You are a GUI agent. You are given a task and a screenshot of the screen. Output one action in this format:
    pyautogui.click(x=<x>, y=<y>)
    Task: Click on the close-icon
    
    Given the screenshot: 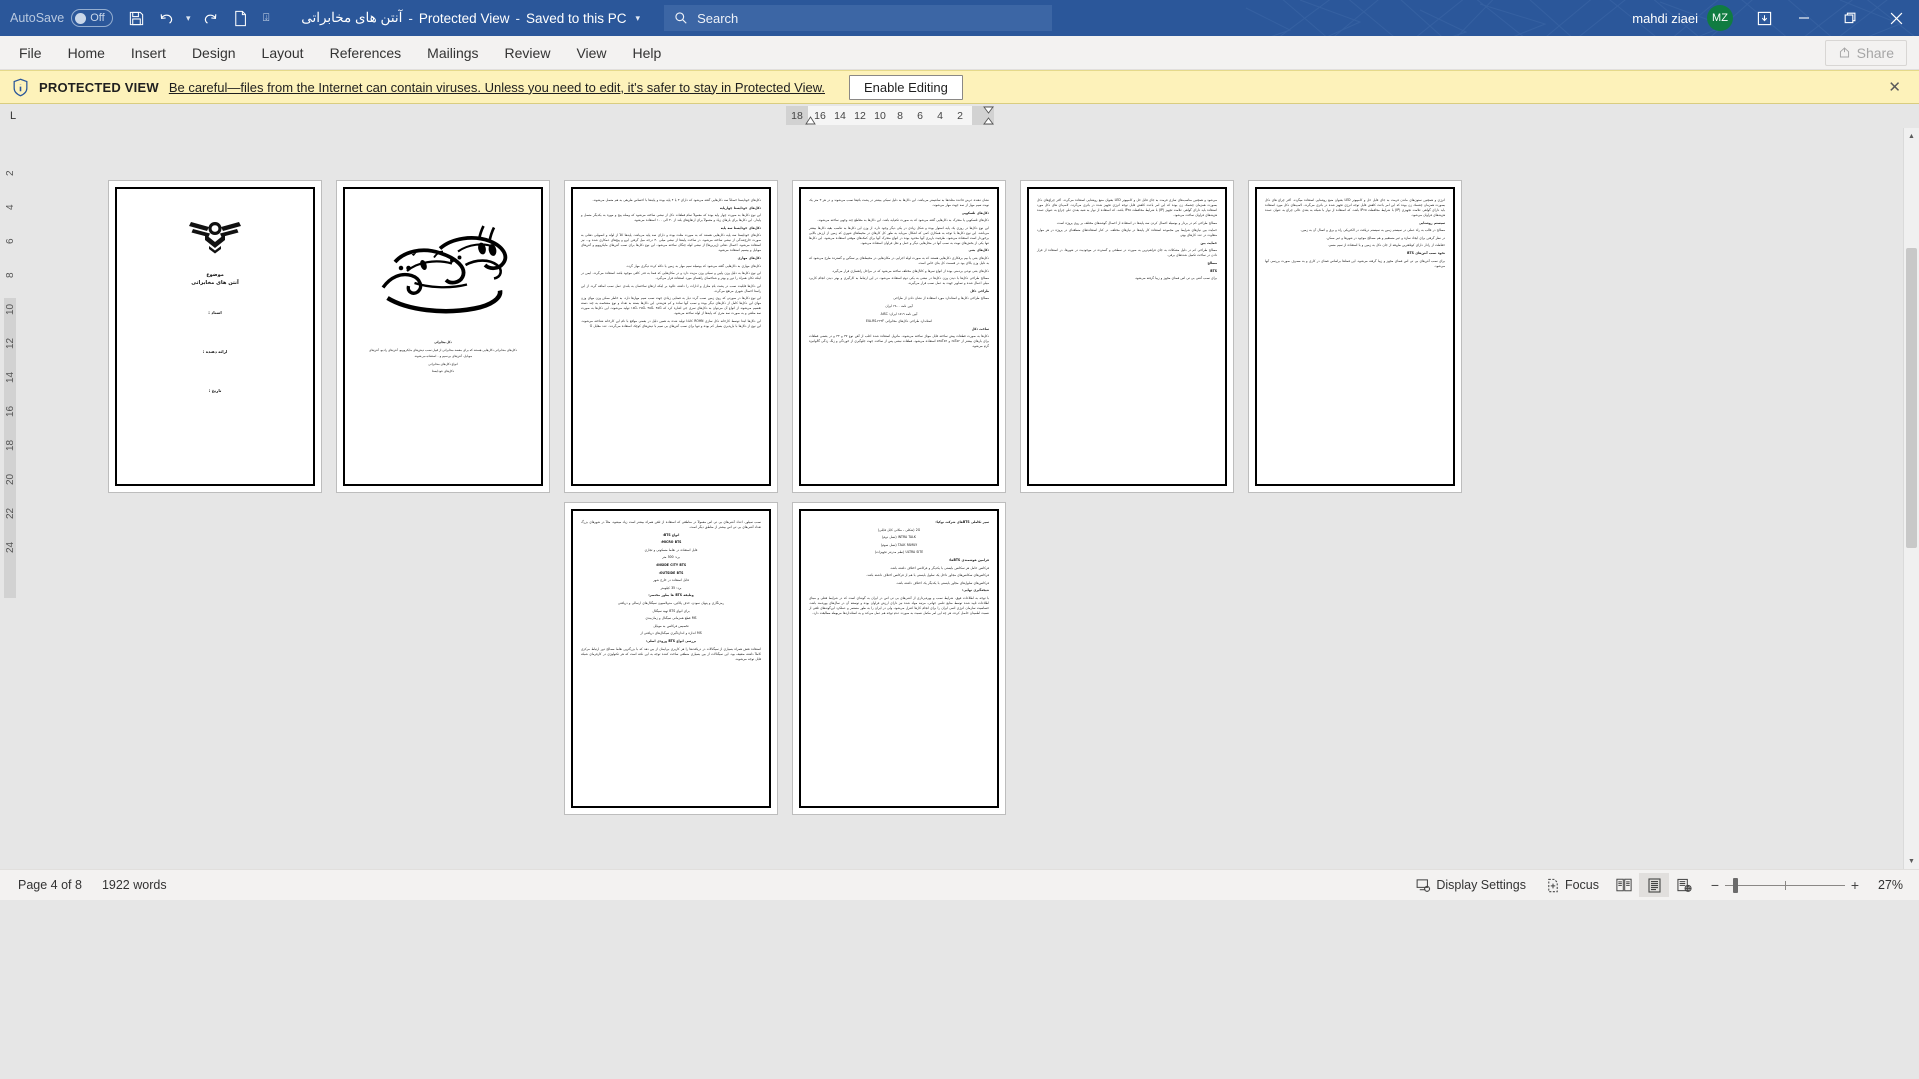 What is the action you would take?
    pyautogui.click(x=1896, y=18)
    